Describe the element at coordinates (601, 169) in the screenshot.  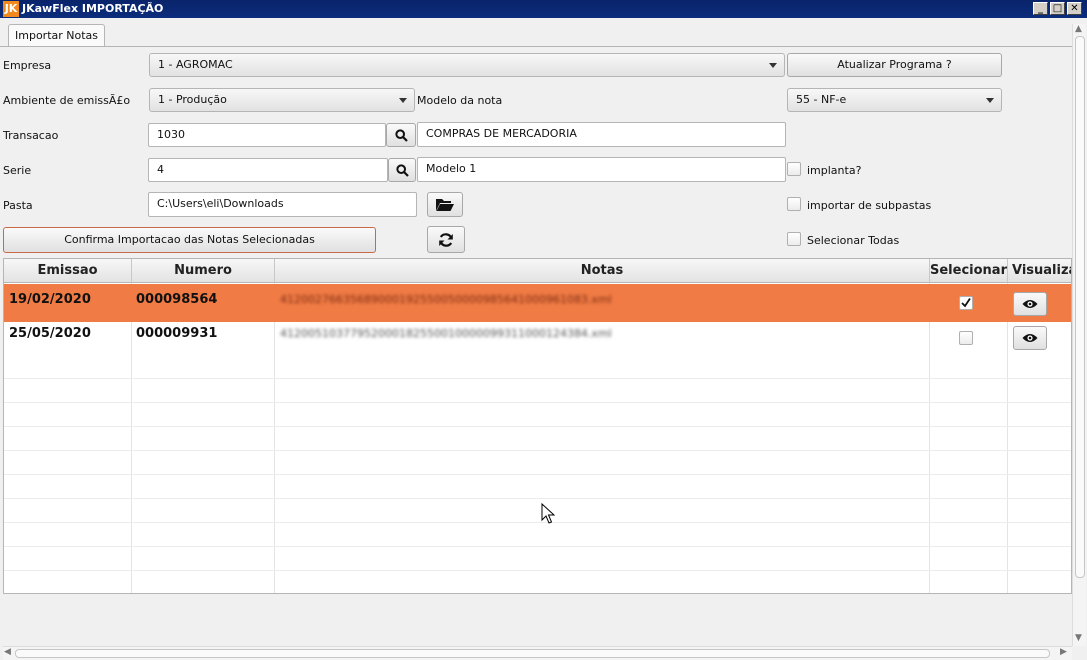
I see `serie-description: Modelo 1` at that location.